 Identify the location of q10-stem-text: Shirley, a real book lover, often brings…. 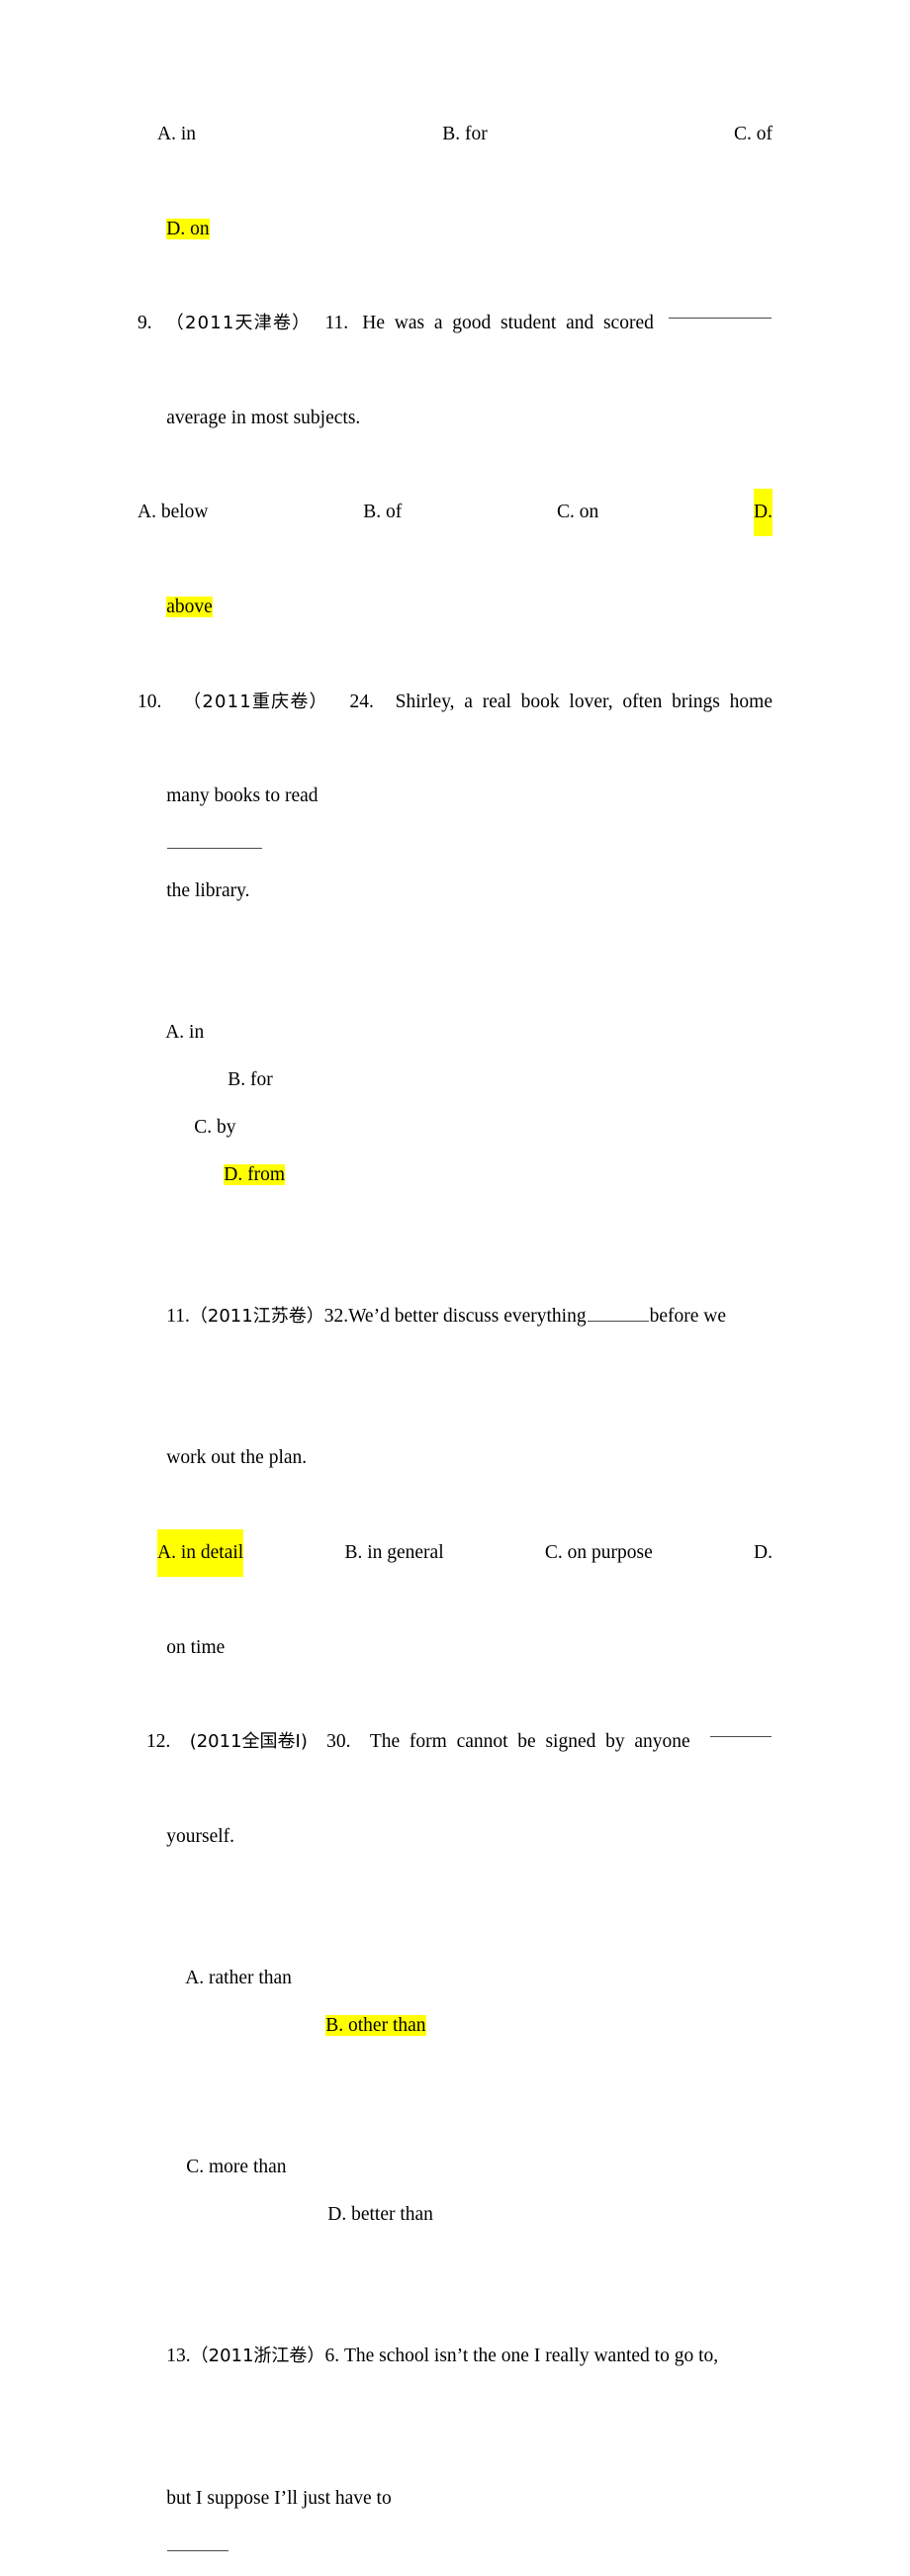
(584, 701).